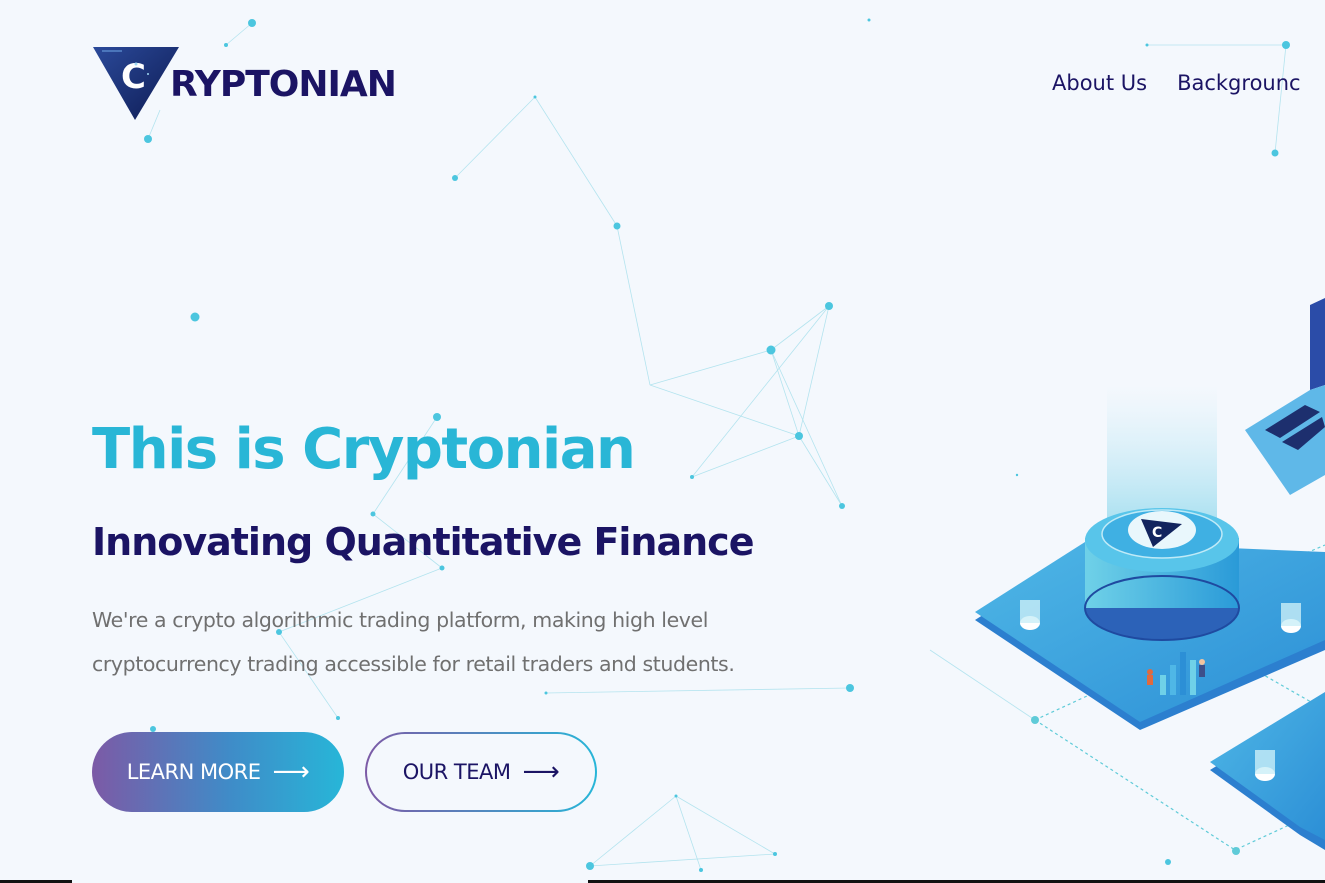  I want to click on hero-subtitle: Innovating Quantitative Finance, so click(423, 542).